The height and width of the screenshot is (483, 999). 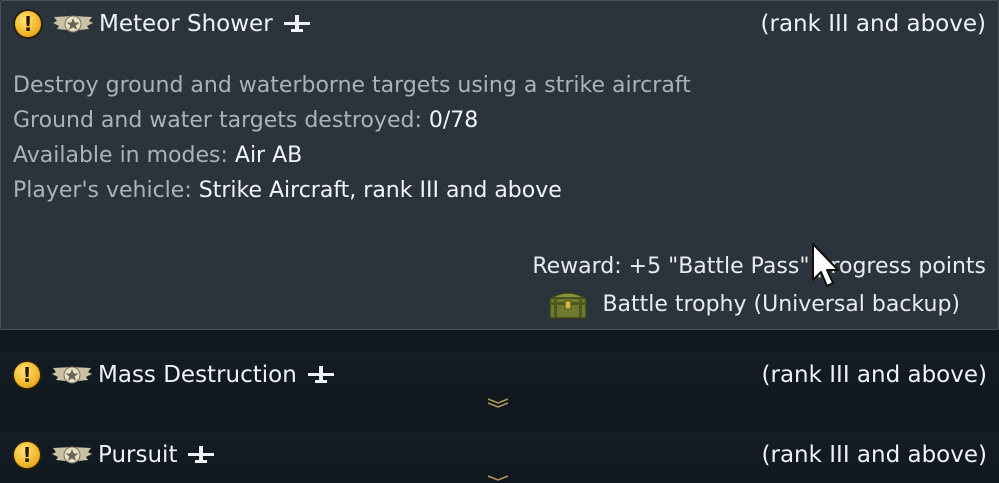 I want to click on task-title: Mass Destruction, so click(x=197, y=375).